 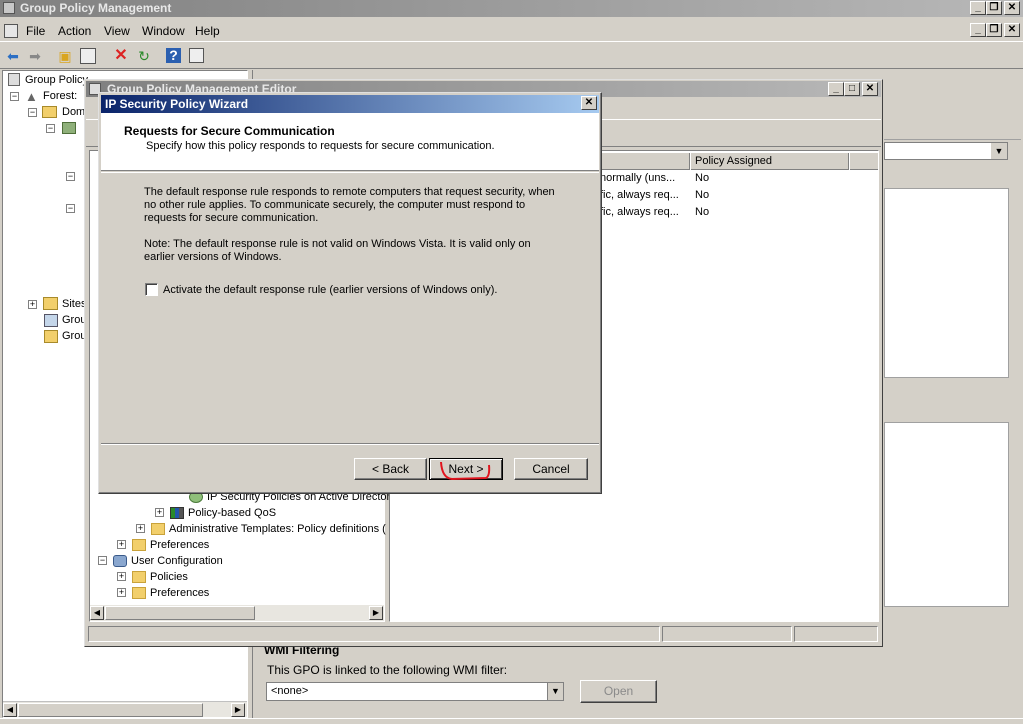 I want to click on editor-status-bar, so click(x=483, y=634).